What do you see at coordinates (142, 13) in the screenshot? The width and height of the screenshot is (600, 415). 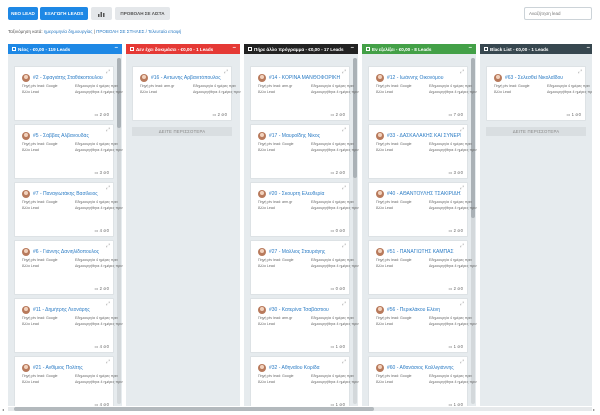 I see `list-view-button: ΠΡΟΒΟΛΗ ΣΕ ΛΙΣΤΑ` at bounding box center [142, 13].